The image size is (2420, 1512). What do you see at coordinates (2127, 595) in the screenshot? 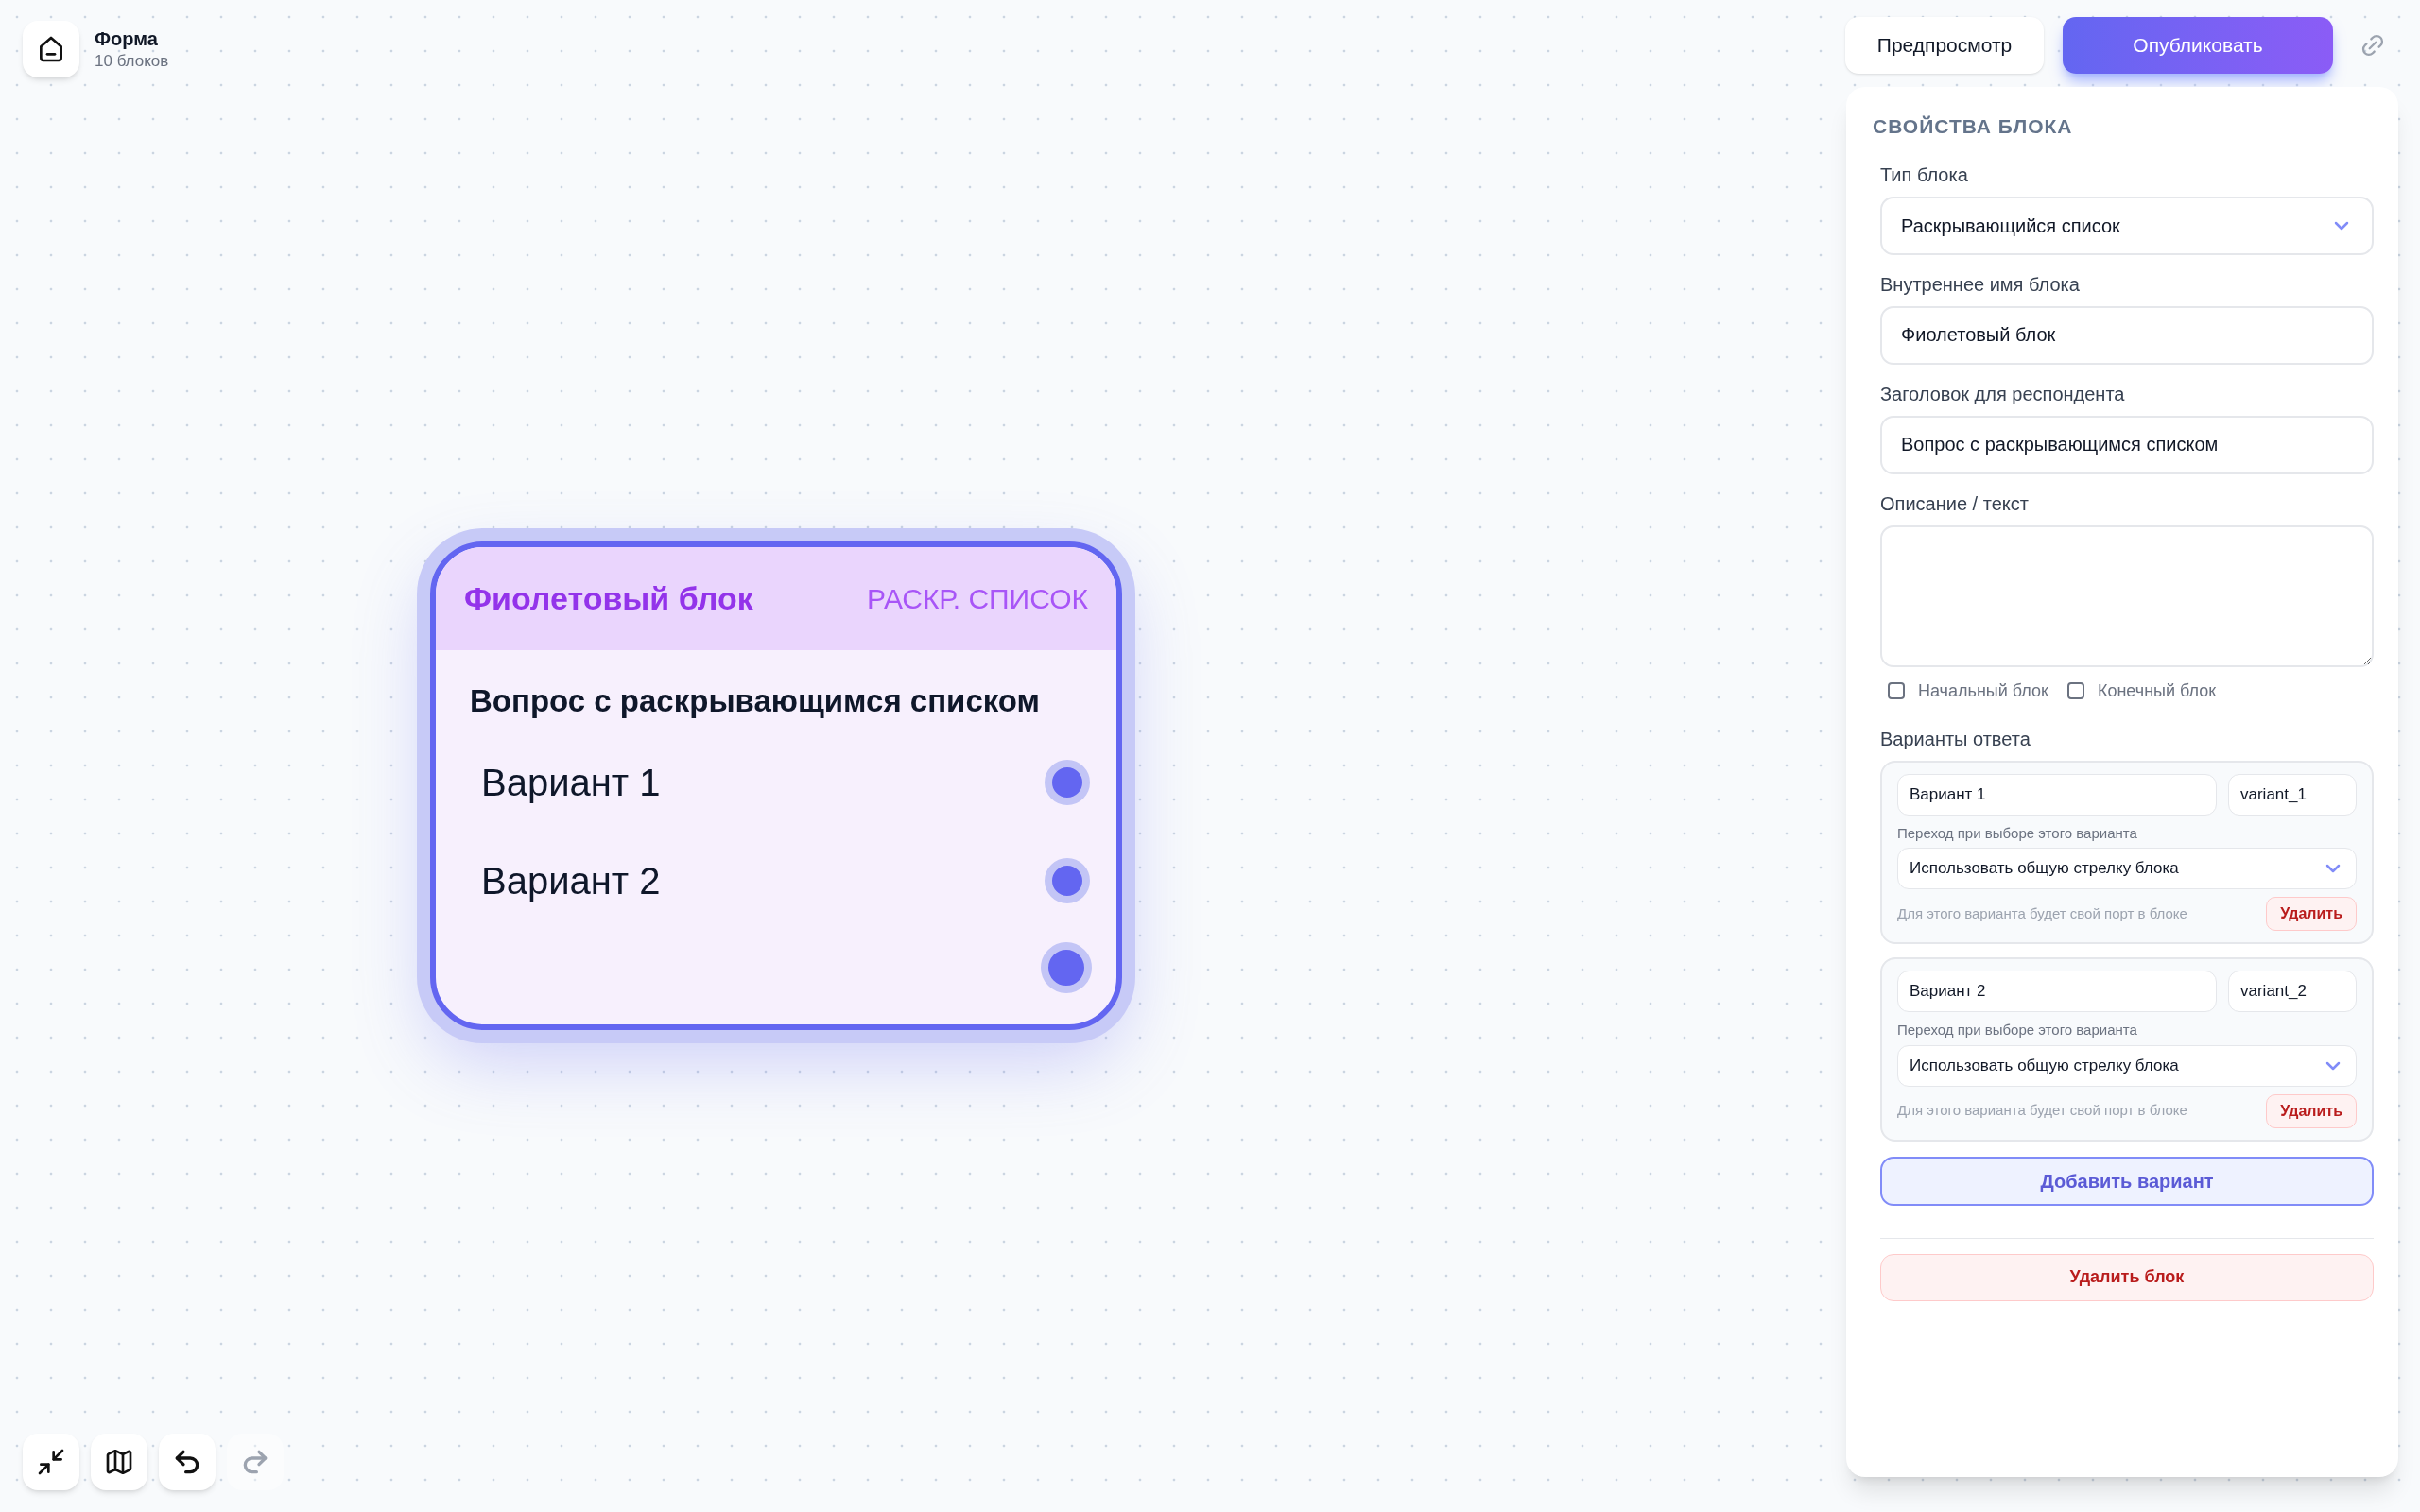
I see `description-field` at bounding box center [2127, 595].